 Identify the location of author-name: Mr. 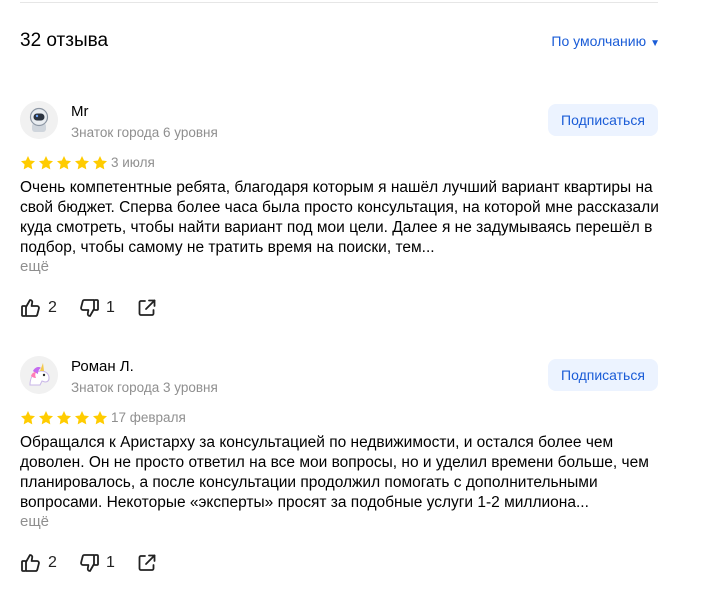
(80, 112).